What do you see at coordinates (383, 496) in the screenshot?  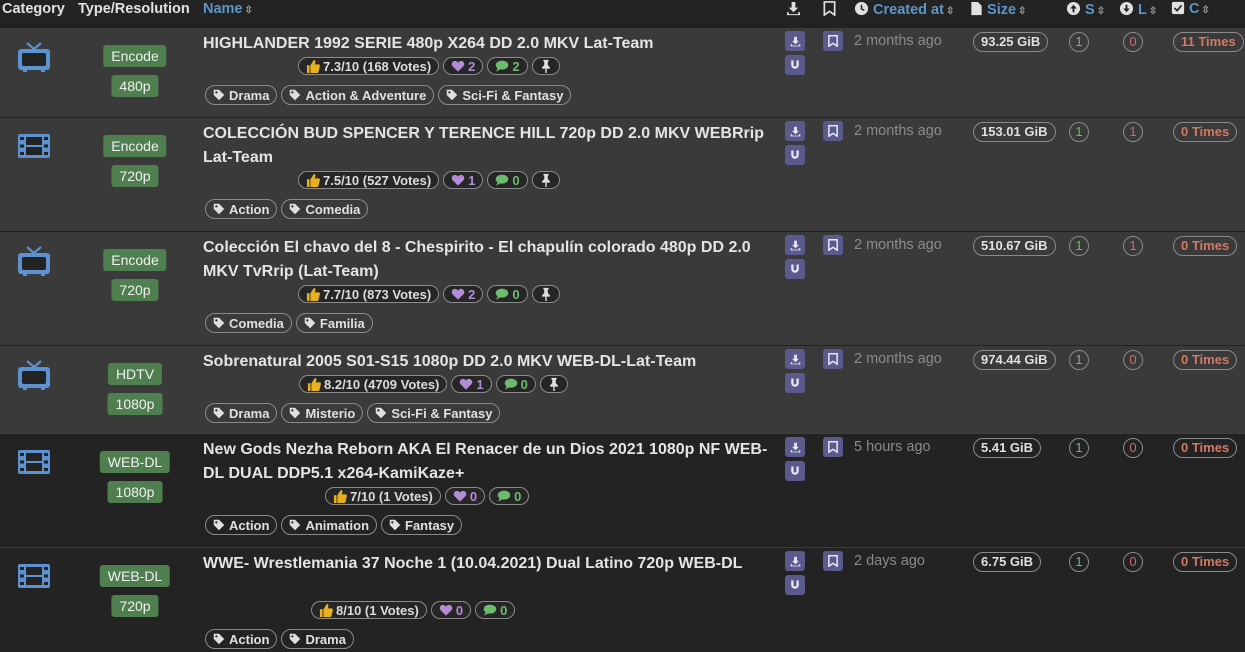 I see `rating-pill: 7/10 (1 Votes)` at bounding box center [383, 496].